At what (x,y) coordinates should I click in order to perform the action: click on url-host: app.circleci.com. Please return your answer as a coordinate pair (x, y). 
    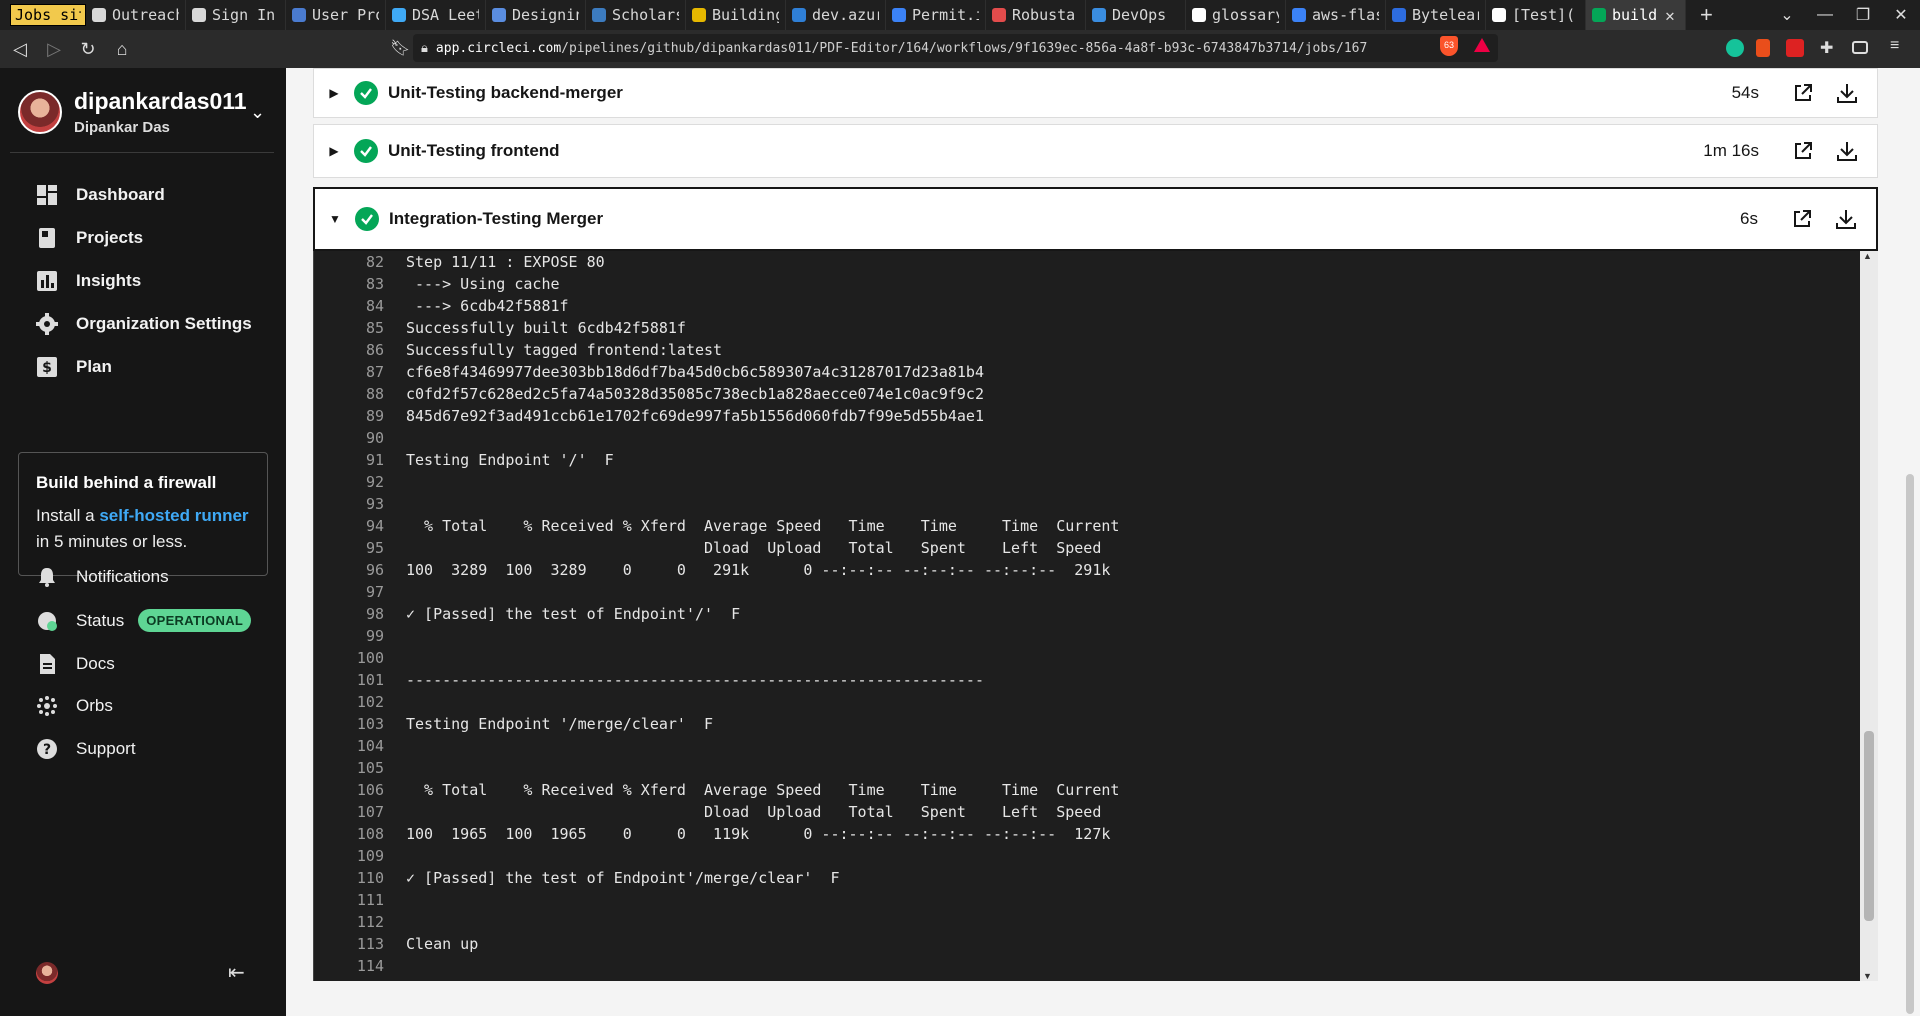
    Looking at the image, I should click on (498, 48).